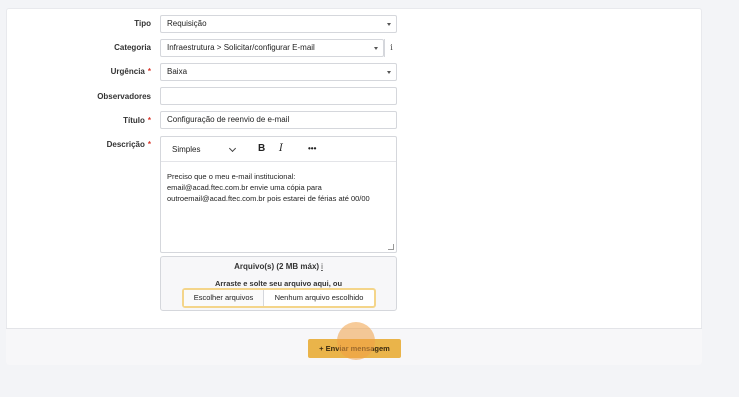 This screenshot has height=397, width=739. Describe the element at coordinates (187, 23) in the screenshot. I see `tipo-value: Requisição` at that location.